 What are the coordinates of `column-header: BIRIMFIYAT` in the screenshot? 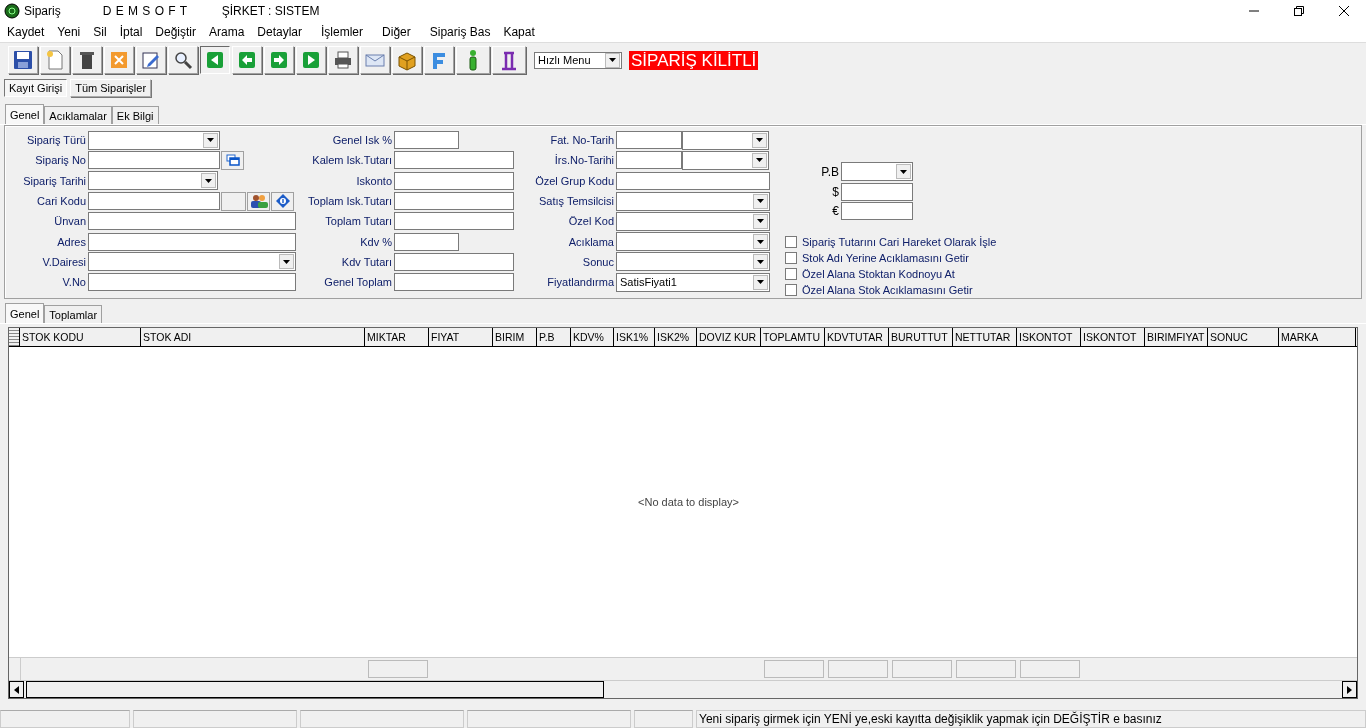 It's located at (1176, 337).